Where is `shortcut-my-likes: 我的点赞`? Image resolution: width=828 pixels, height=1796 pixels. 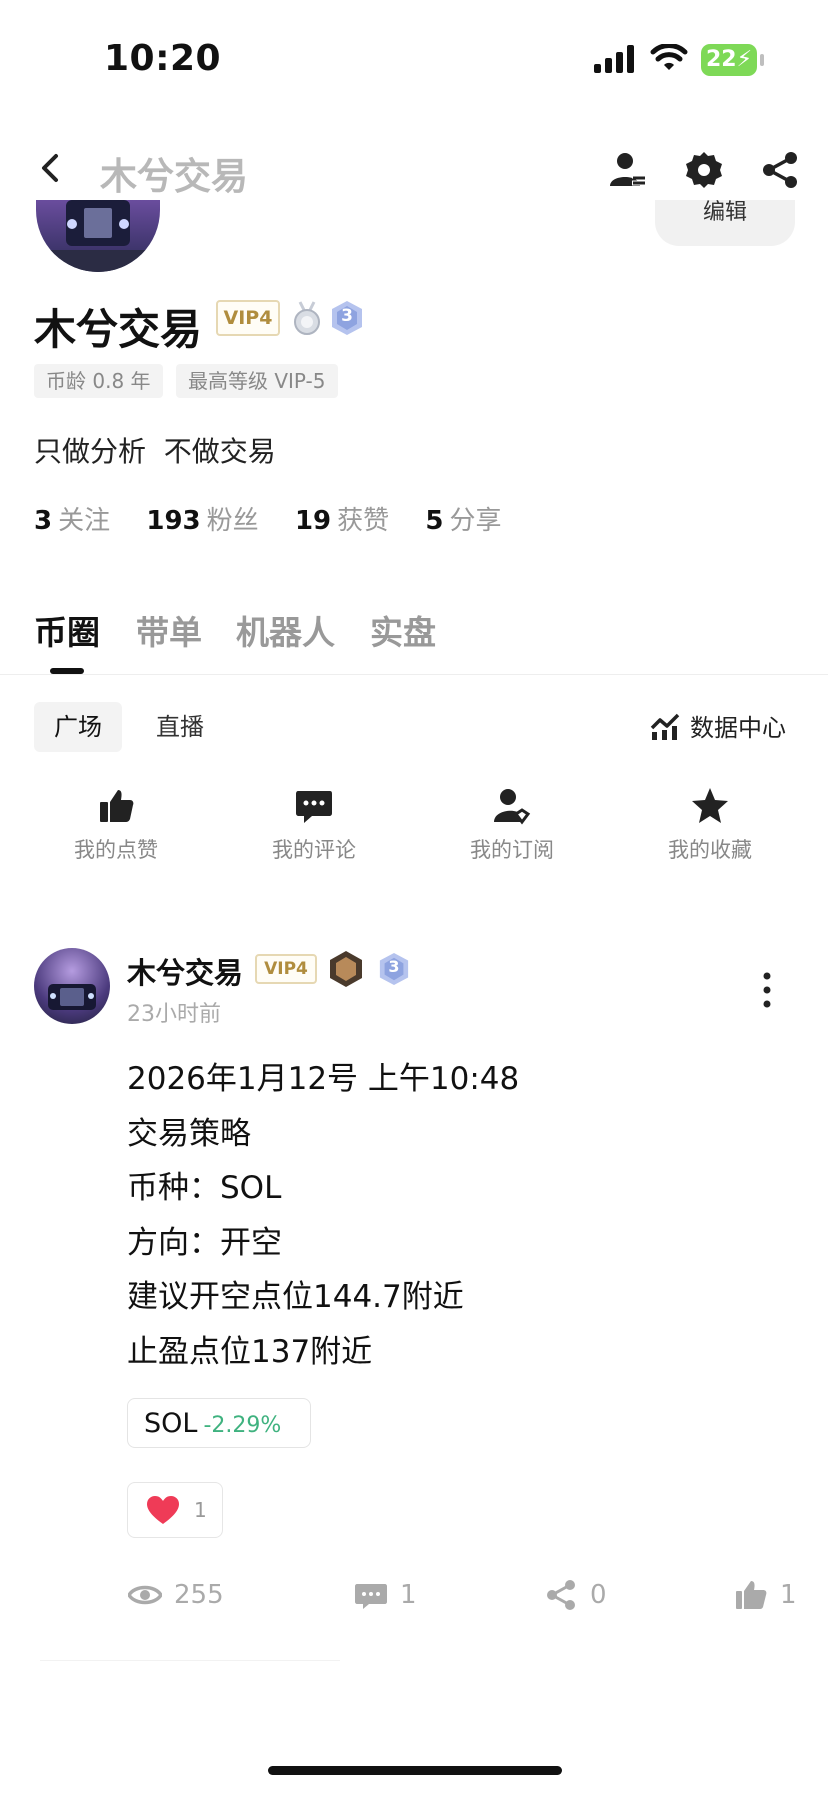
shortcut-my-likes: 我的点赞 is located at coordinates (116, 825).